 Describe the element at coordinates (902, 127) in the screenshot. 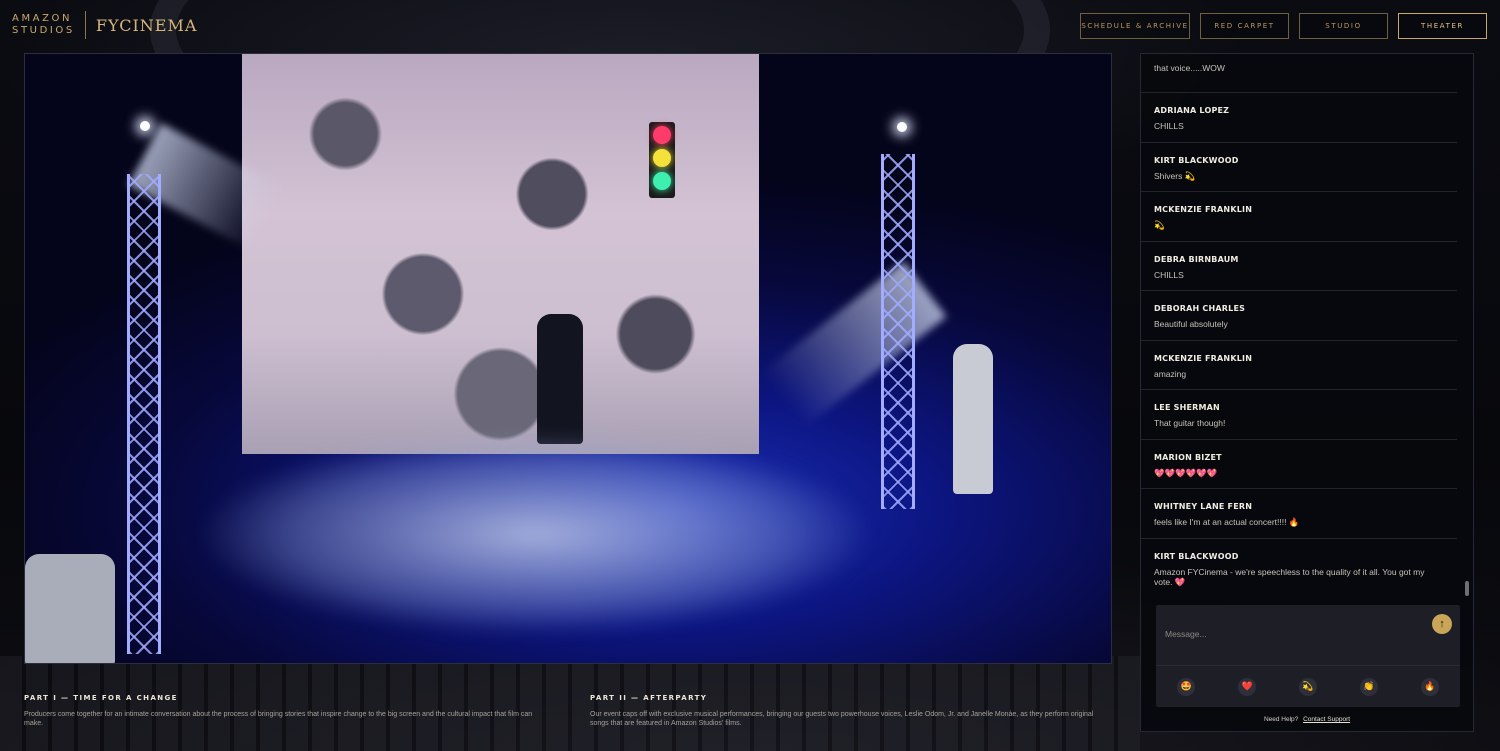

I see `spotlight-lamp-right` at that location.